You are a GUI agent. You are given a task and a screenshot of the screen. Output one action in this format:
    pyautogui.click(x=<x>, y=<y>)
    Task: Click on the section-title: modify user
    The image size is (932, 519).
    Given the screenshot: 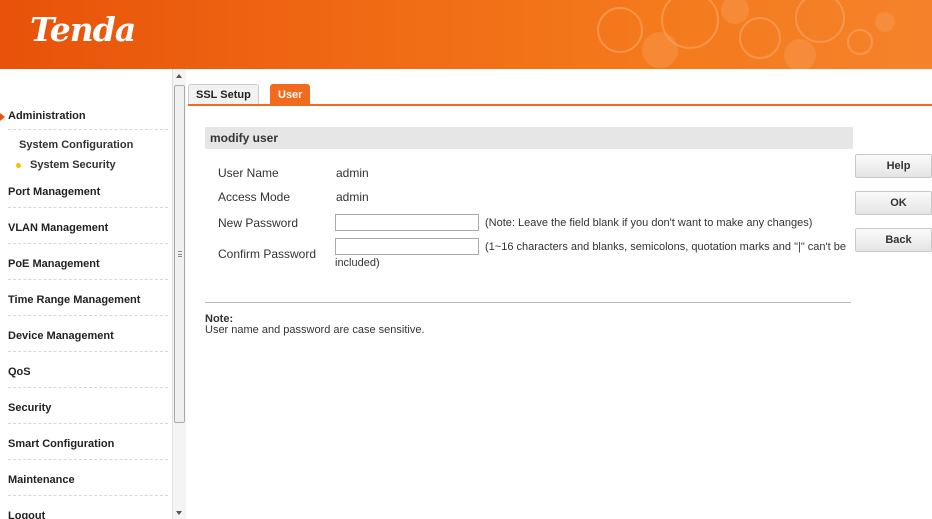 What is the action you would take?
    pyautogui.click(x=529, y=138)
    